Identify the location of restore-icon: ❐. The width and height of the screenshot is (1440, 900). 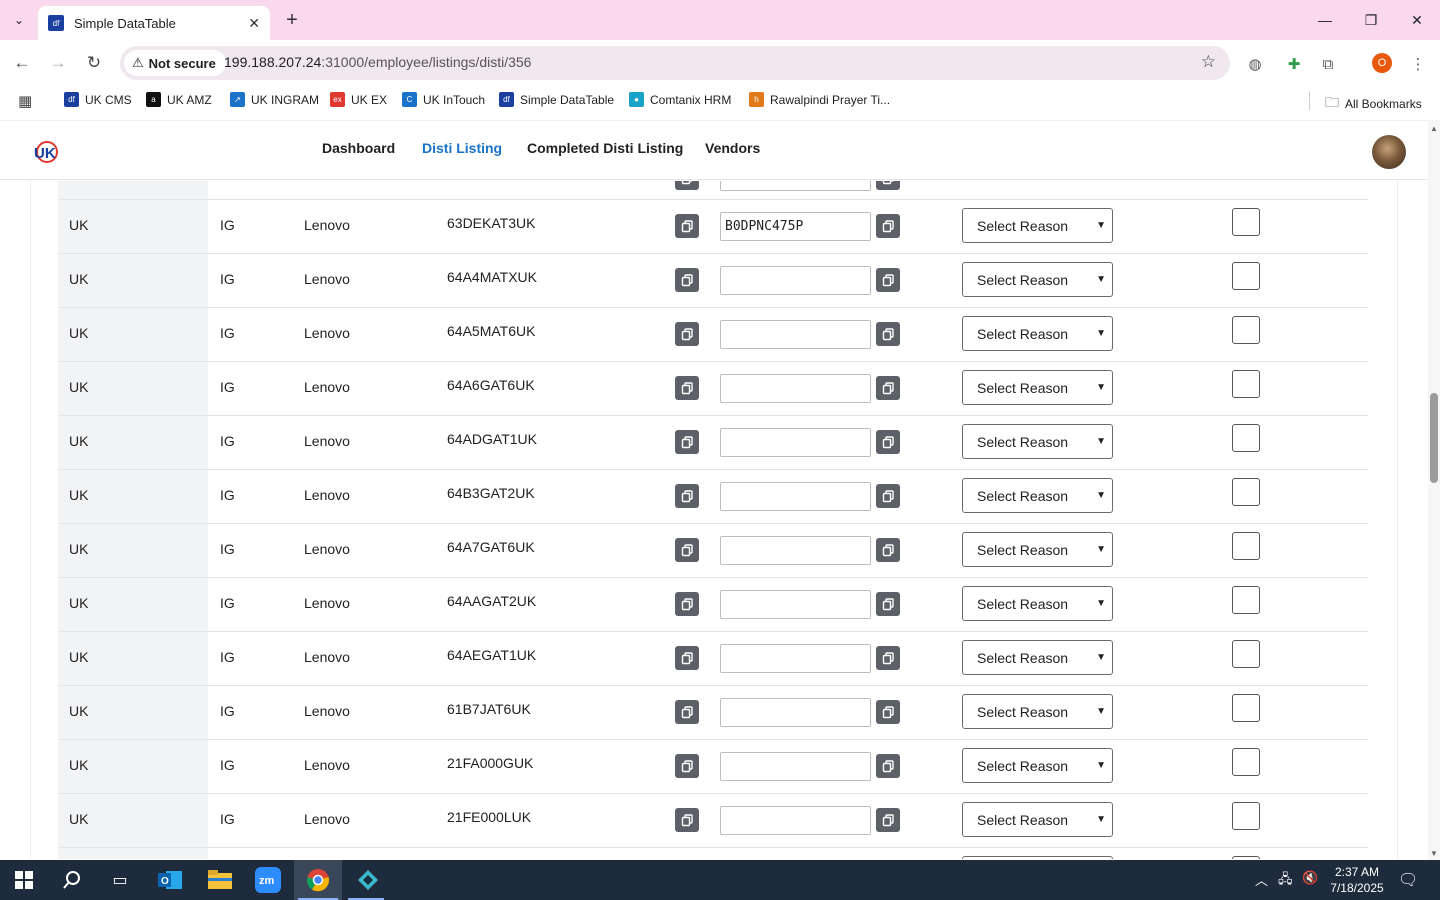
(1371, 20).